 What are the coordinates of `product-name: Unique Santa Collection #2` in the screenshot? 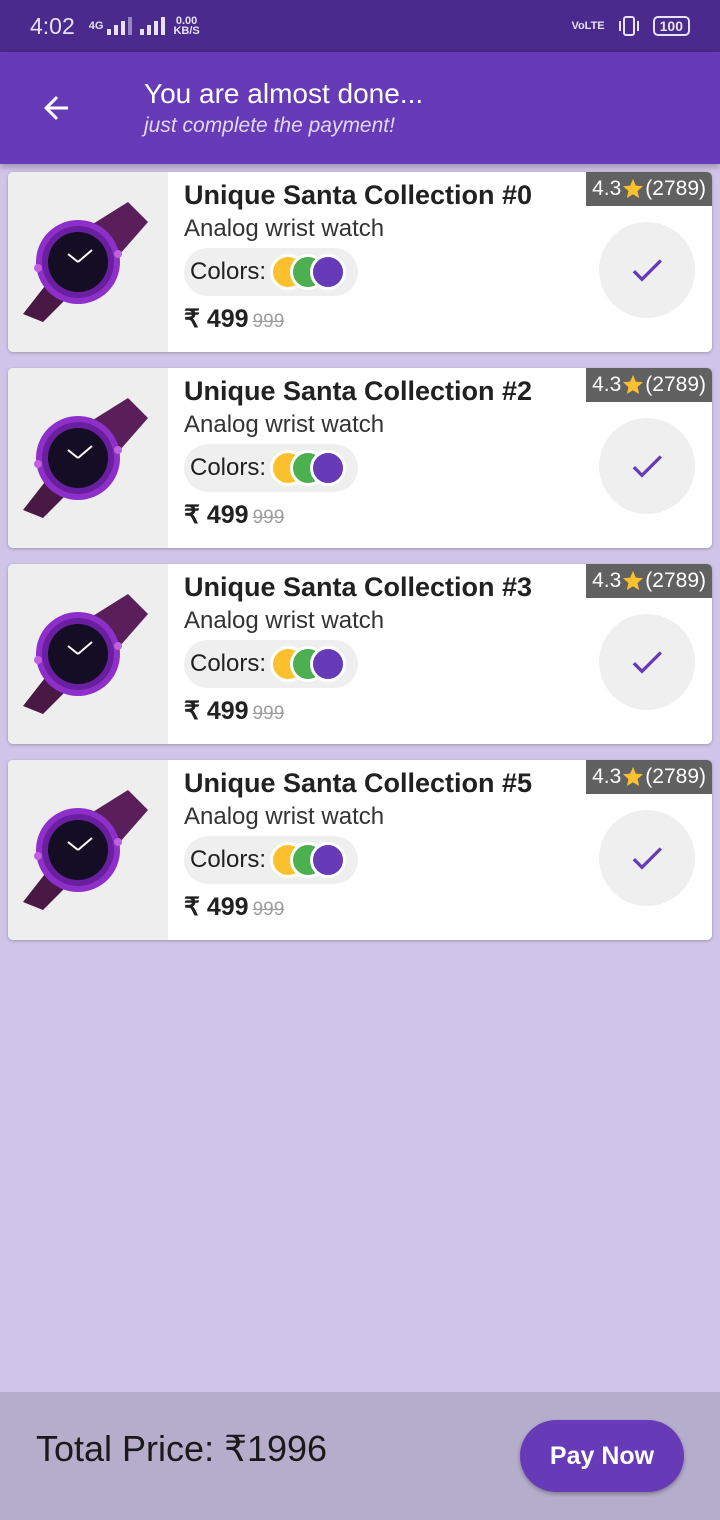 It's located at (358, 391).